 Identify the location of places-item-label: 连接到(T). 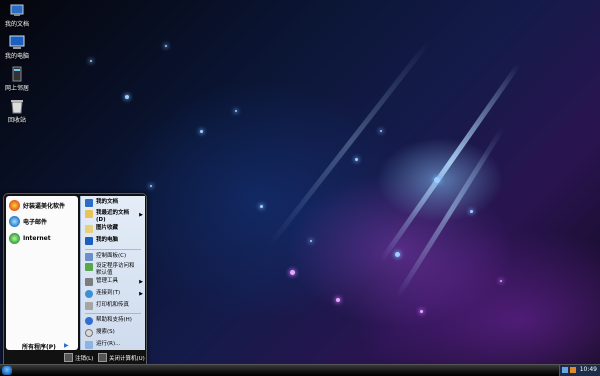
(108, 293).